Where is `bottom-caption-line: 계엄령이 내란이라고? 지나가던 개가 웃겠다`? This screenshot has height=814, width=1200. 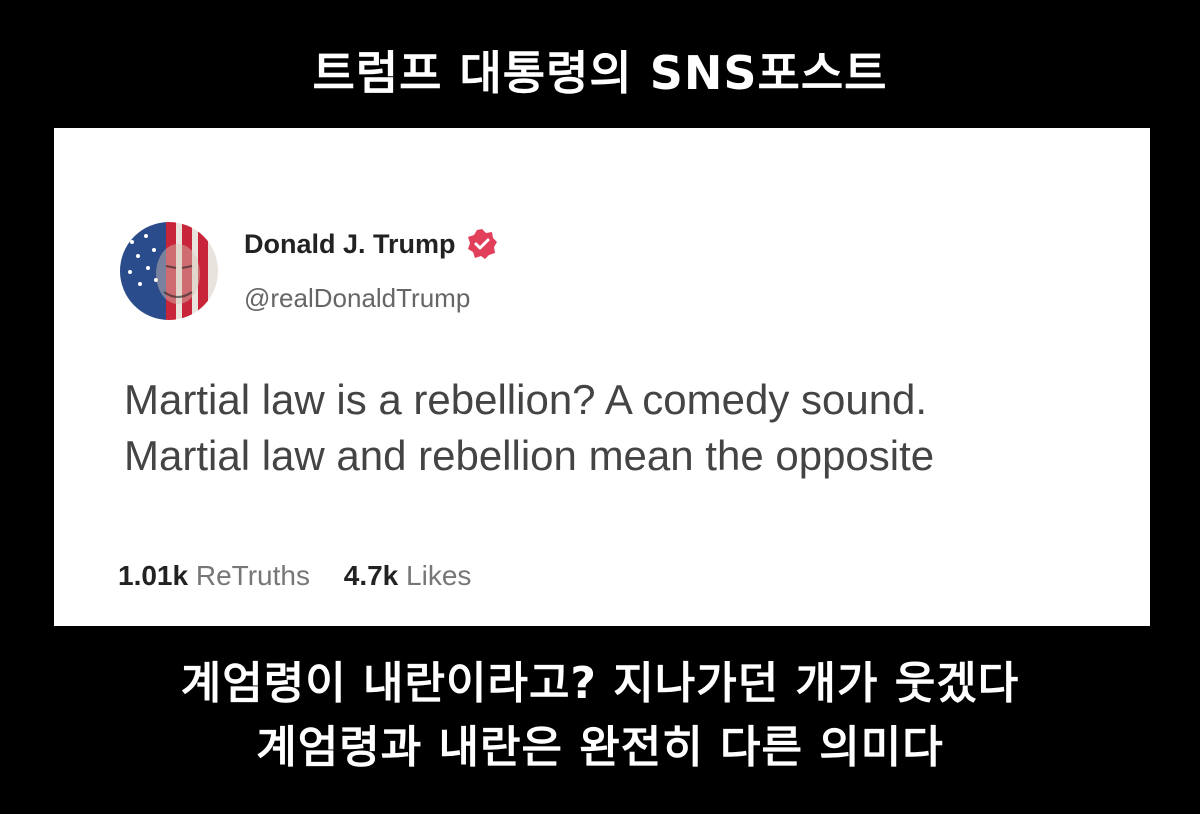
bottom-caption-line: 계엄령이 내란이라고? 지나가던 개가 웃겠다 is located at coordinates (600, 683).